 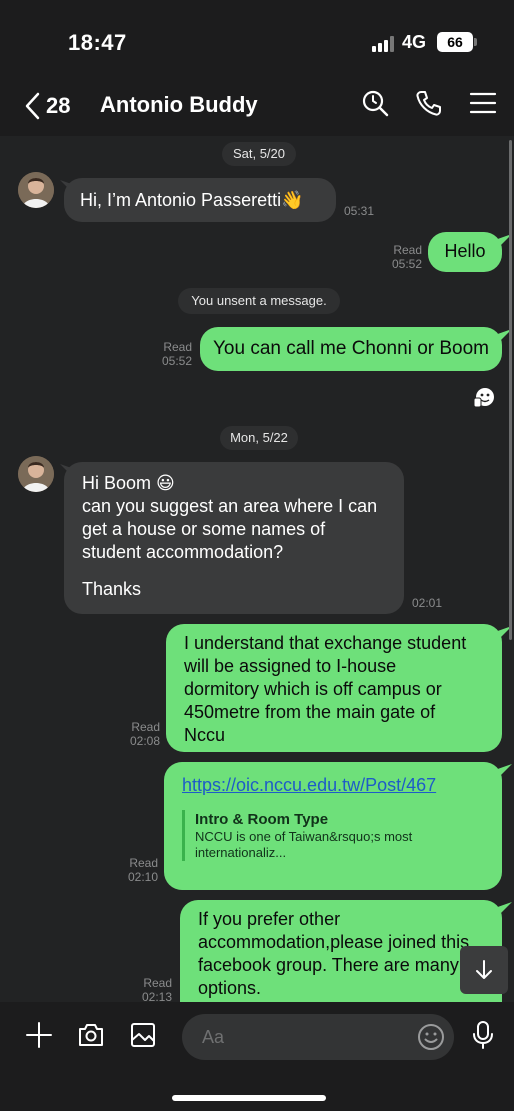 I want to click on message-time: 02:10, so click(x=142, y=877).